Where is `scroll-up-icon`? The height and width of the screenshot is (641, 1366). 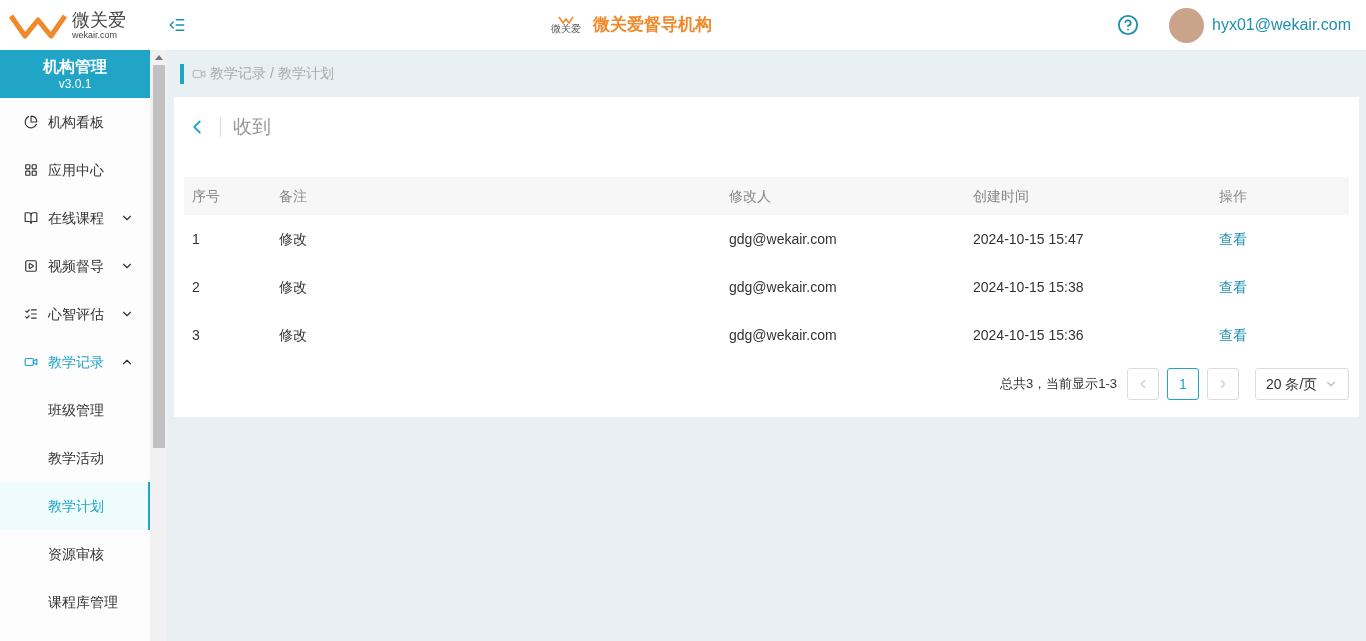
scroll-up-icon is located at coordinates (158, 57).